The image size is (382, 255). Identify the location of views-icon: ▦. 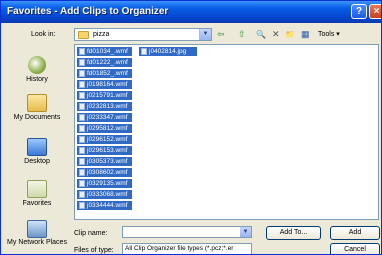
(305, 34).